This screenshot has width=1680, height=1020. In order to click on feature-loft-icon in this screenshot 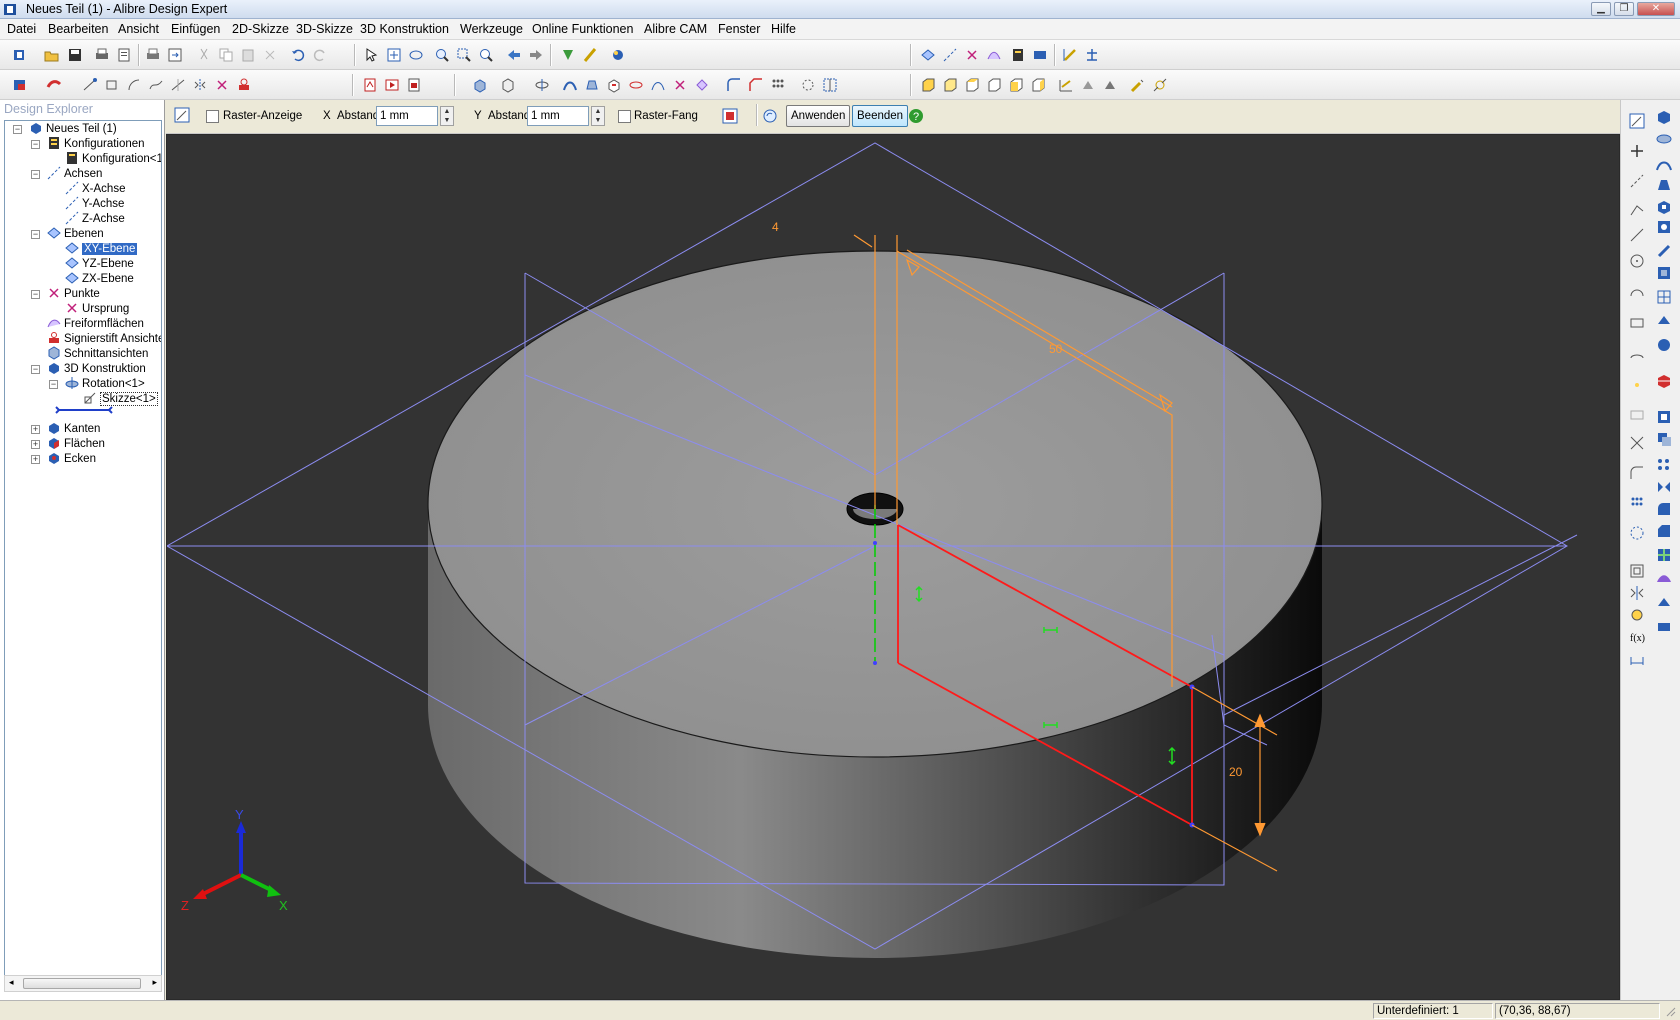, I will do `click(1664, 185)`.